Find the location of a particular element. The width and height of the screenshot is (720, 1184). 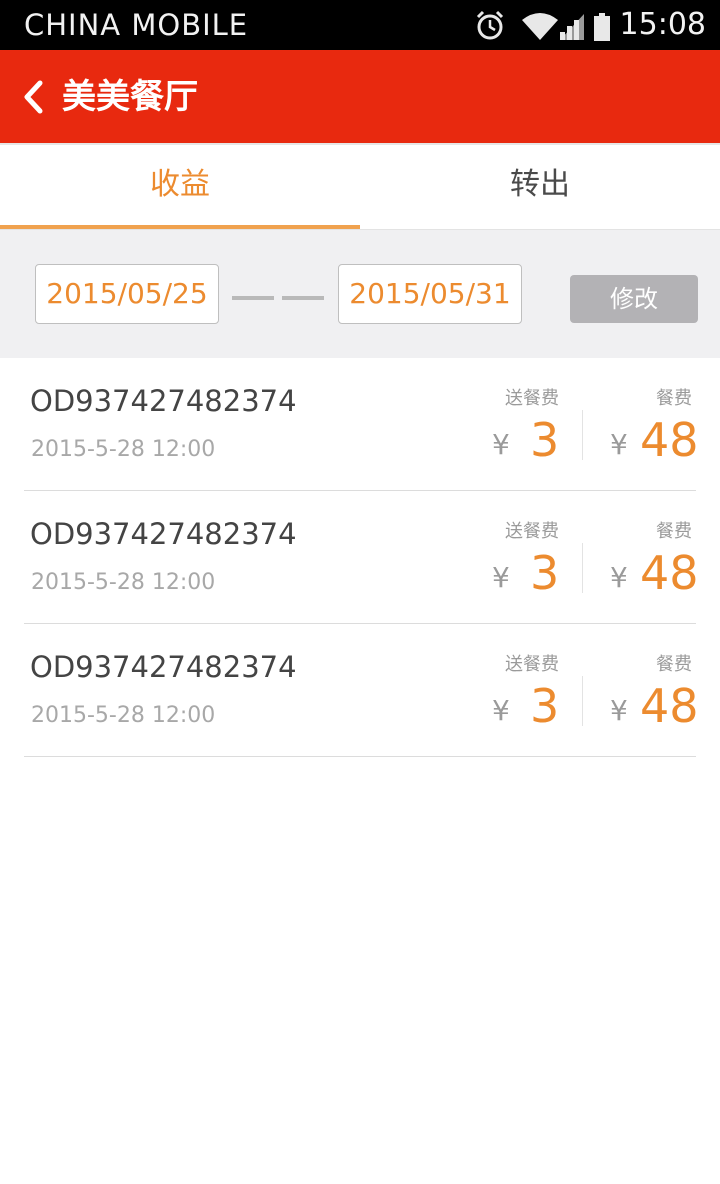

alarm-icon is located at coordinates (490, 25).